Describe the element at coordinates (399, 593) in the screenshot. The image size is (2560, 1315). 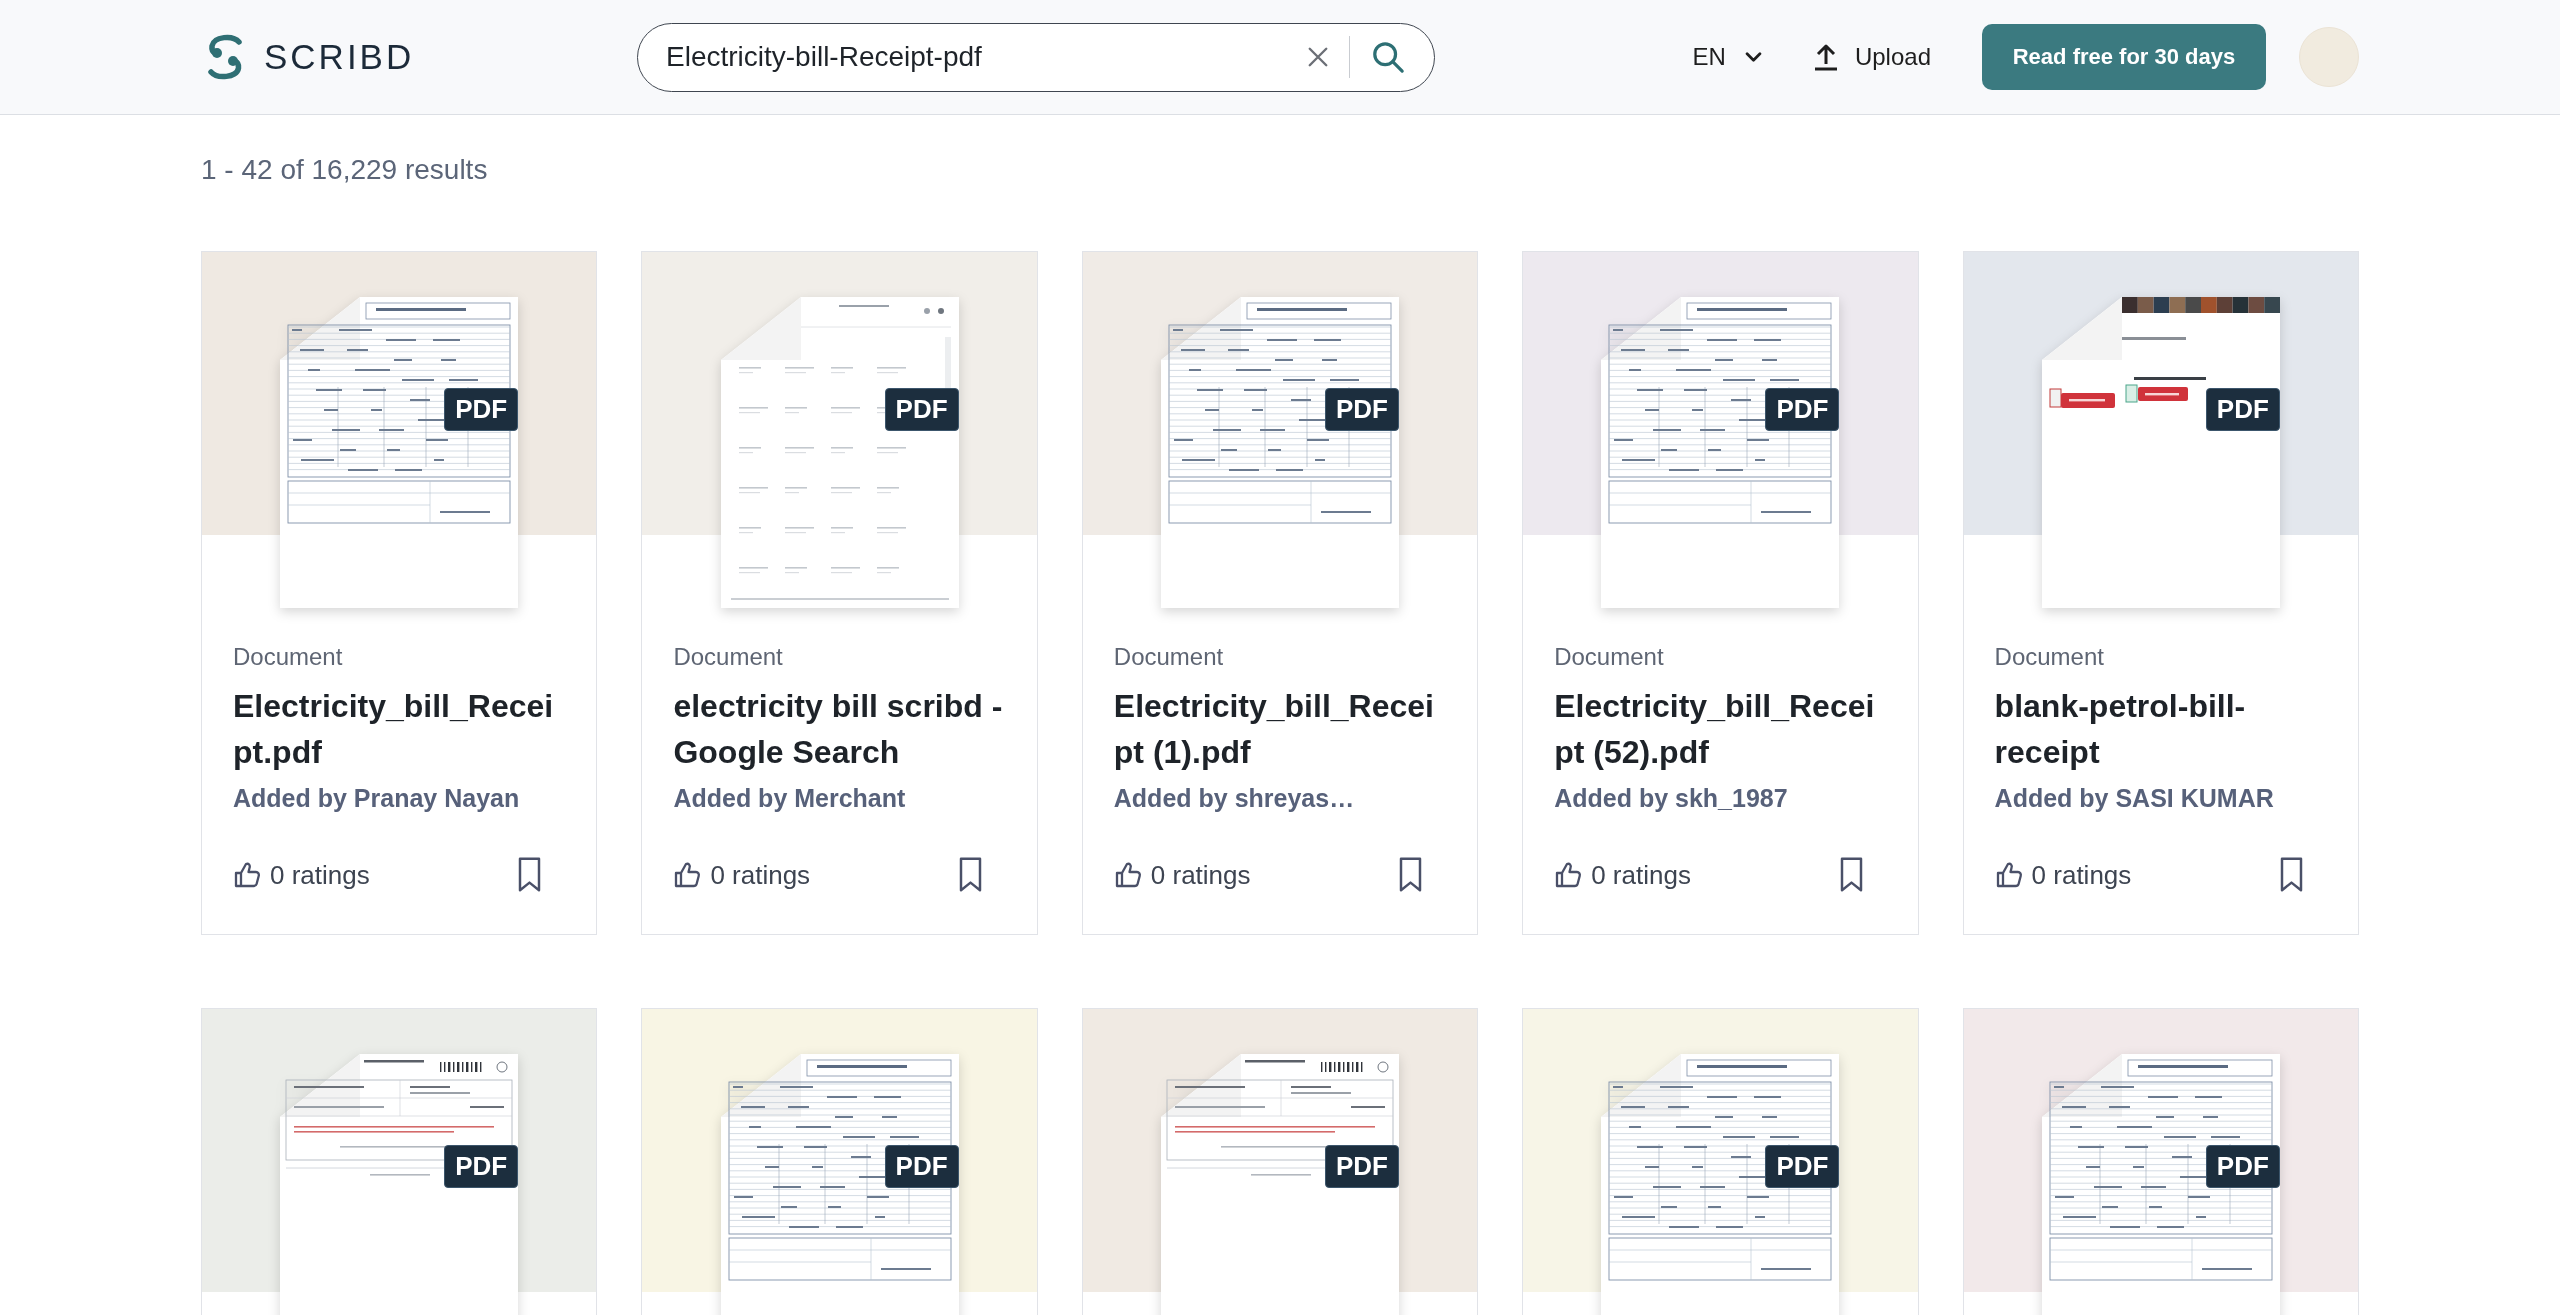
I see `document-card: PDF Document Electricity_bill_Receipt.pdf Added by Pranay Nayan 0 ratings` at that location.